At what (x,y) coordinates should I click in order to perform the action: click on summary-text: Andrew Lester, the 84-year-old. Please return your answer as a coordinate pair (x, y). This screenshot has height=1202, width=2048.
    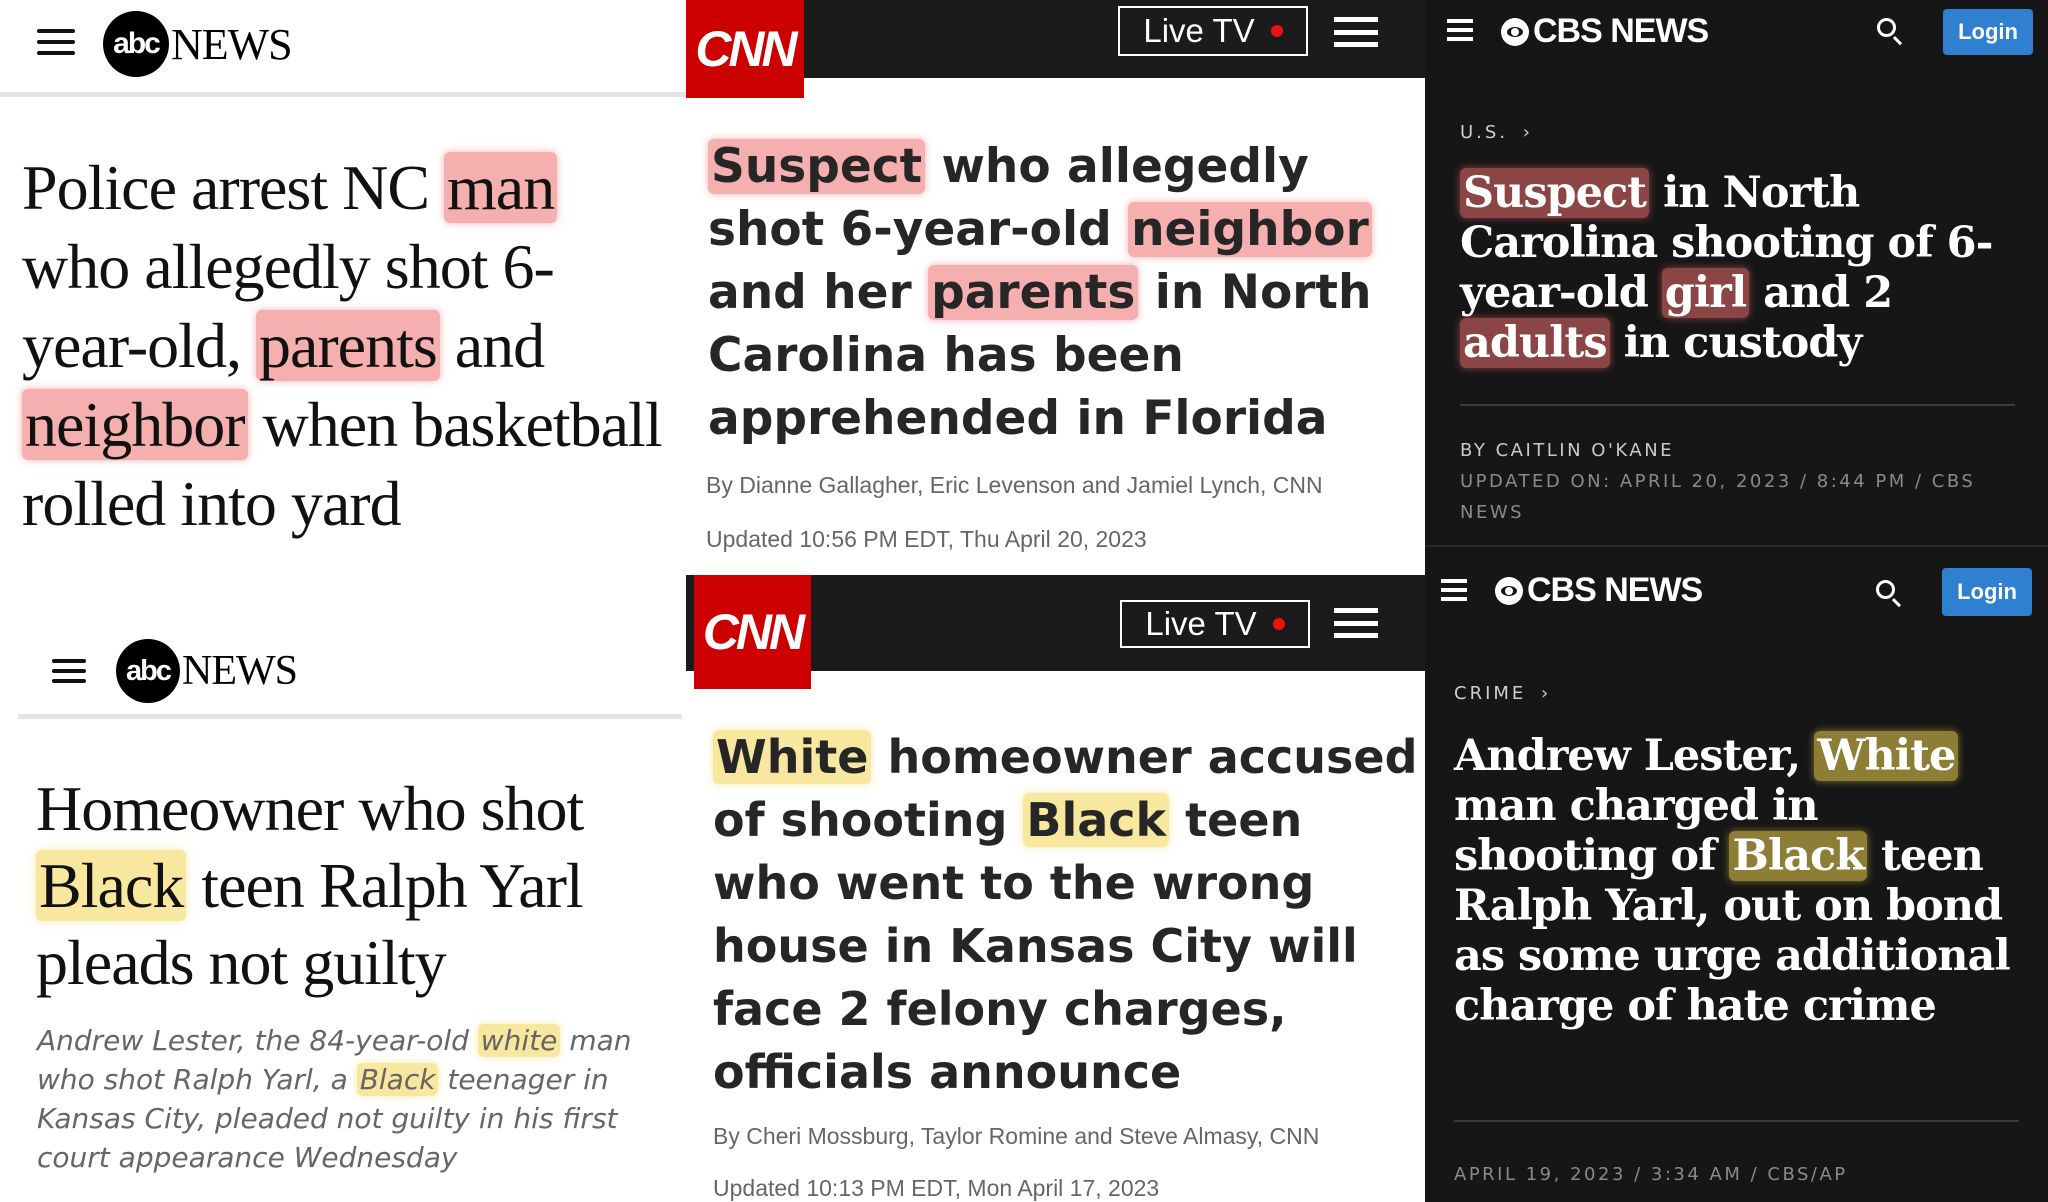
    Looking at the image, I should click on (257, 1040).